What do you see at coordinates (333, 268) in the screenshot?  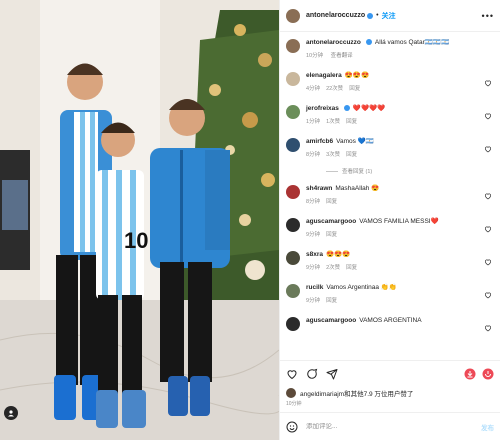 I see `comment-like-count: 2次赞` at bounding box center [333, 268].